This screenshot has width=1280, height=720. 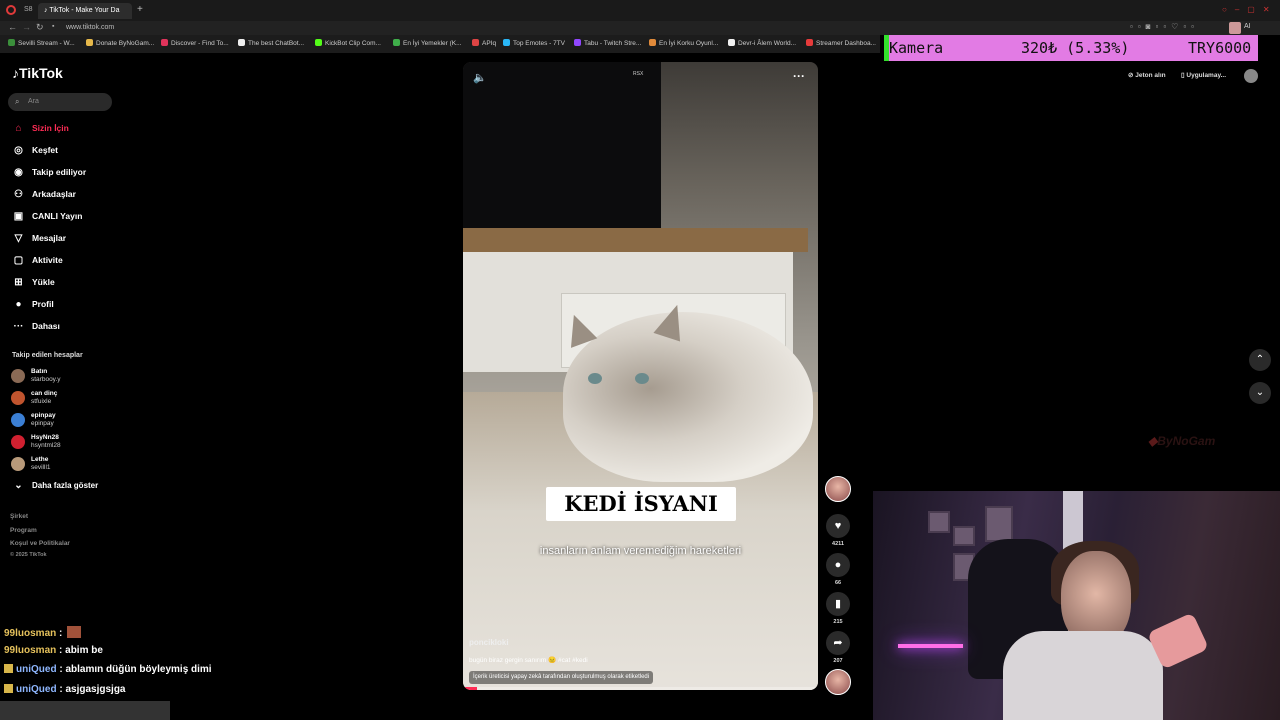 What do you see at coordinates (40, 543) in the screenshot?
I see `footer-link: Koşul ve Politikalar` at bounding box center [40, 543].